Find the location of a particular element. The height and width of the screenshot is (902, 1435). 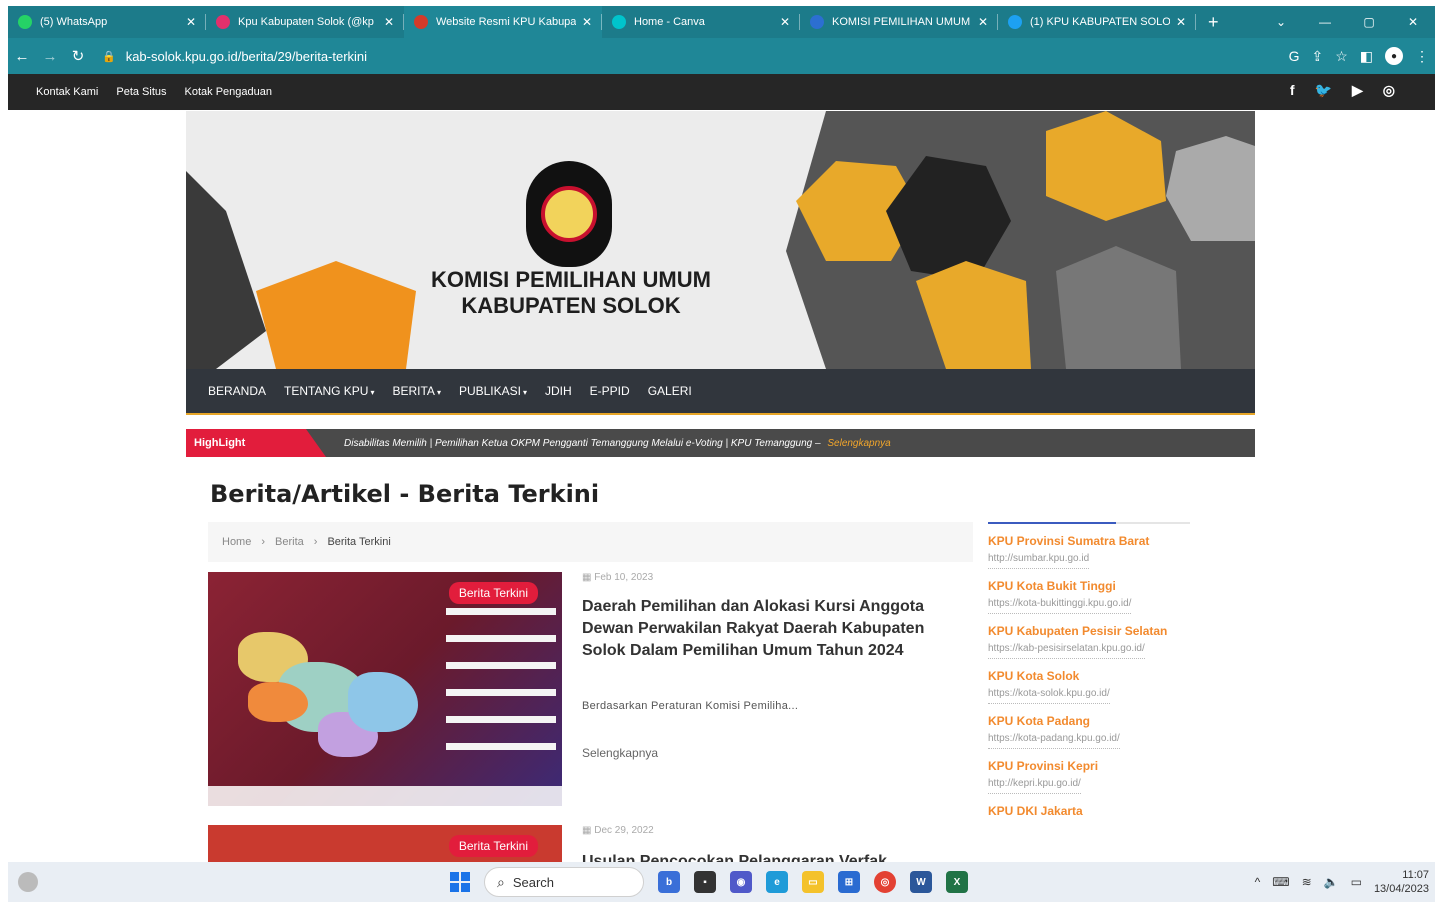

youtube-icon: ▶ is located at coordinates (1357, 90).